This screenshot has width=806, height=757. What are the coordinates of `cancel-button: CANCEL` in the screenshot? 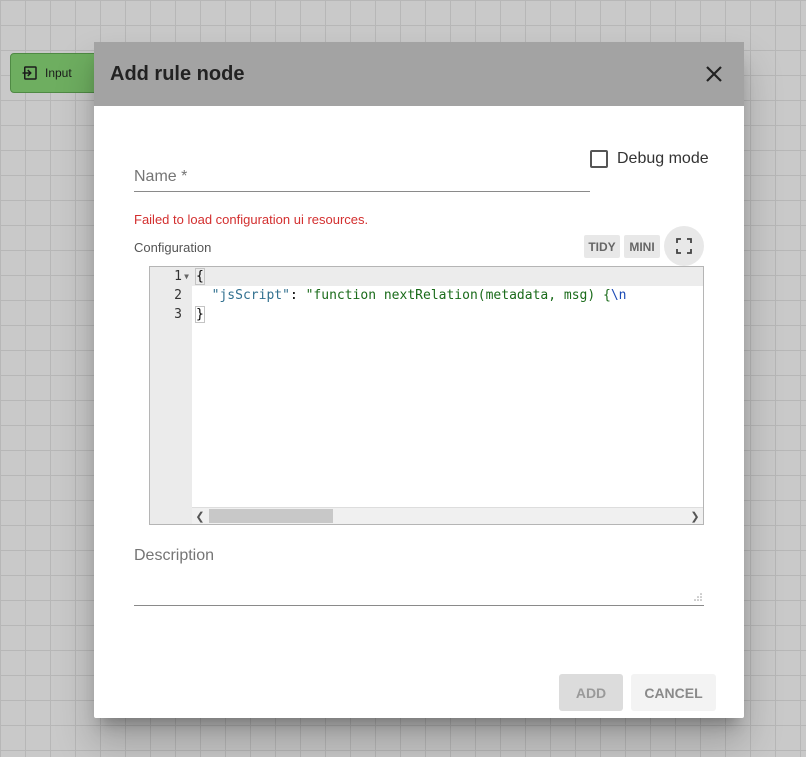 It's located at (673, 692).